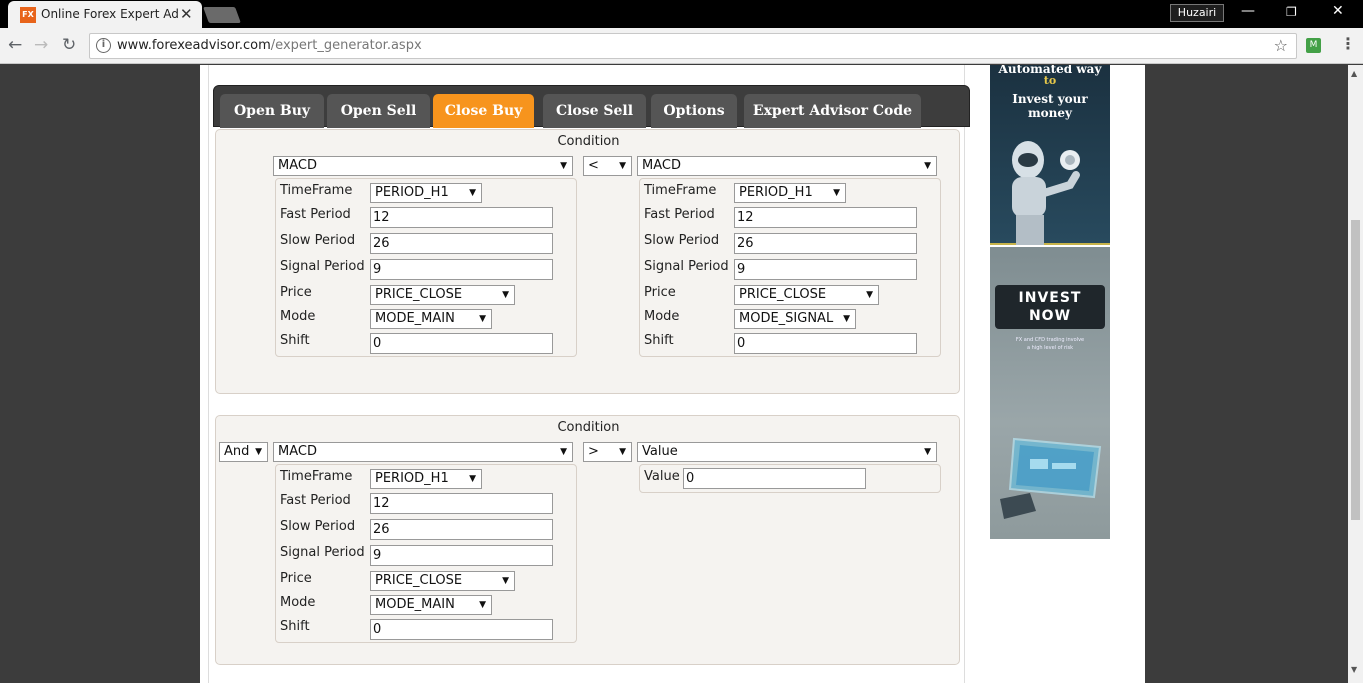  Describe the element at coordinates (662, 476) in the screenshot. I see `value-label: Value` at that location.